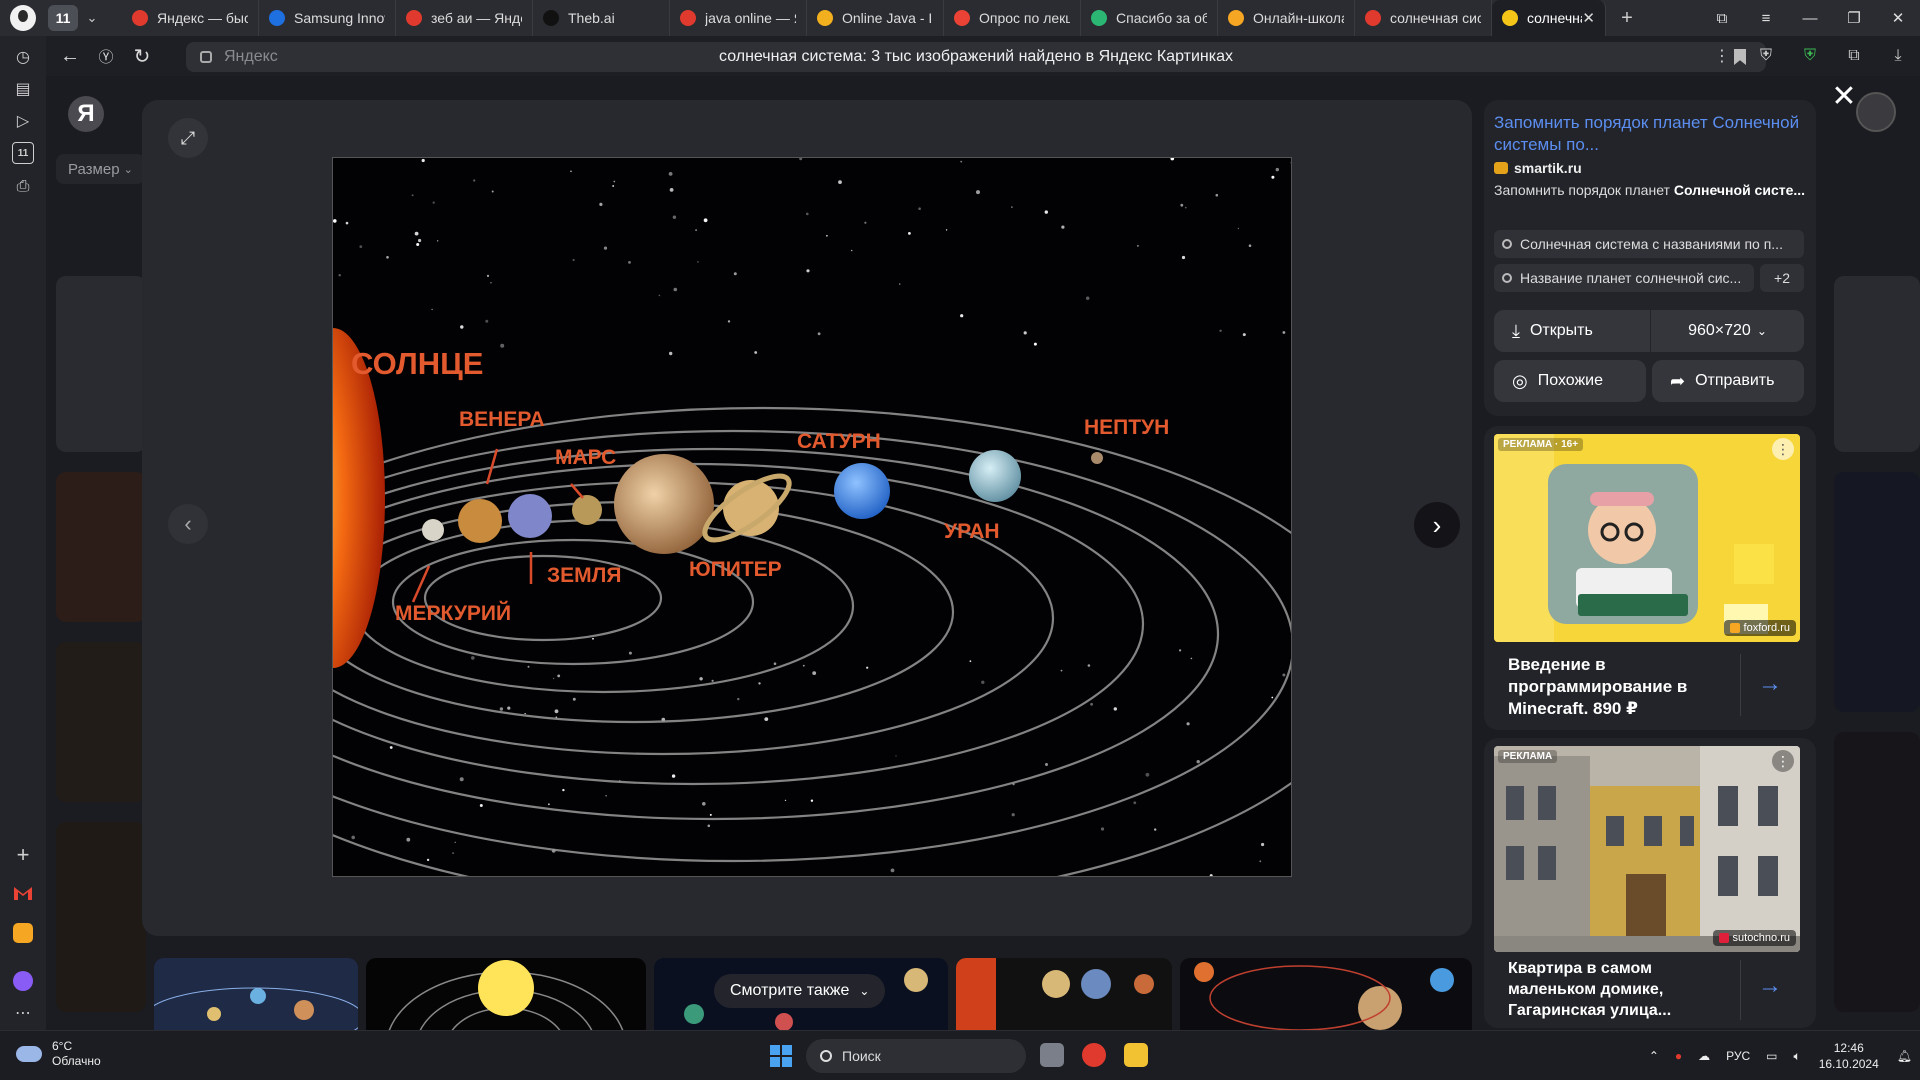 This screenshot has width=1920, height=1080. Describe the element at coordinates (1149, 18) in the screenshot. I see `browser-tab: Спасибо за об` at that location.